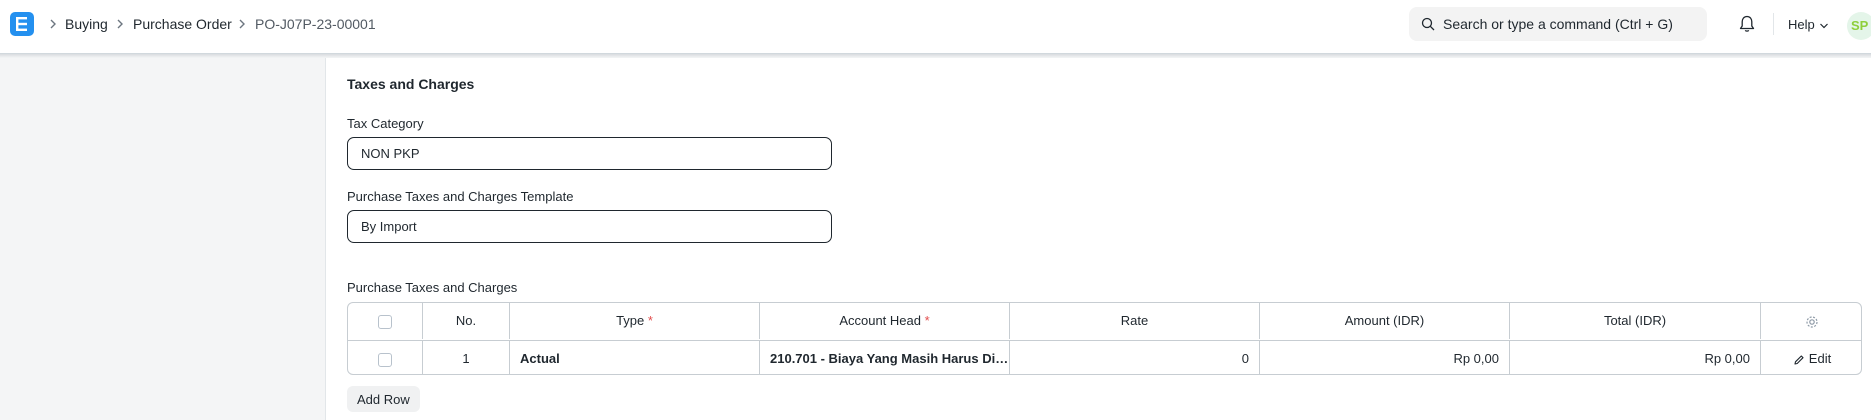 The width and height of the screenshot is (1871, 420). Describe the element at coordinates (1823, 25) in the screenshot. I see `chevron-down-icon` at that location.